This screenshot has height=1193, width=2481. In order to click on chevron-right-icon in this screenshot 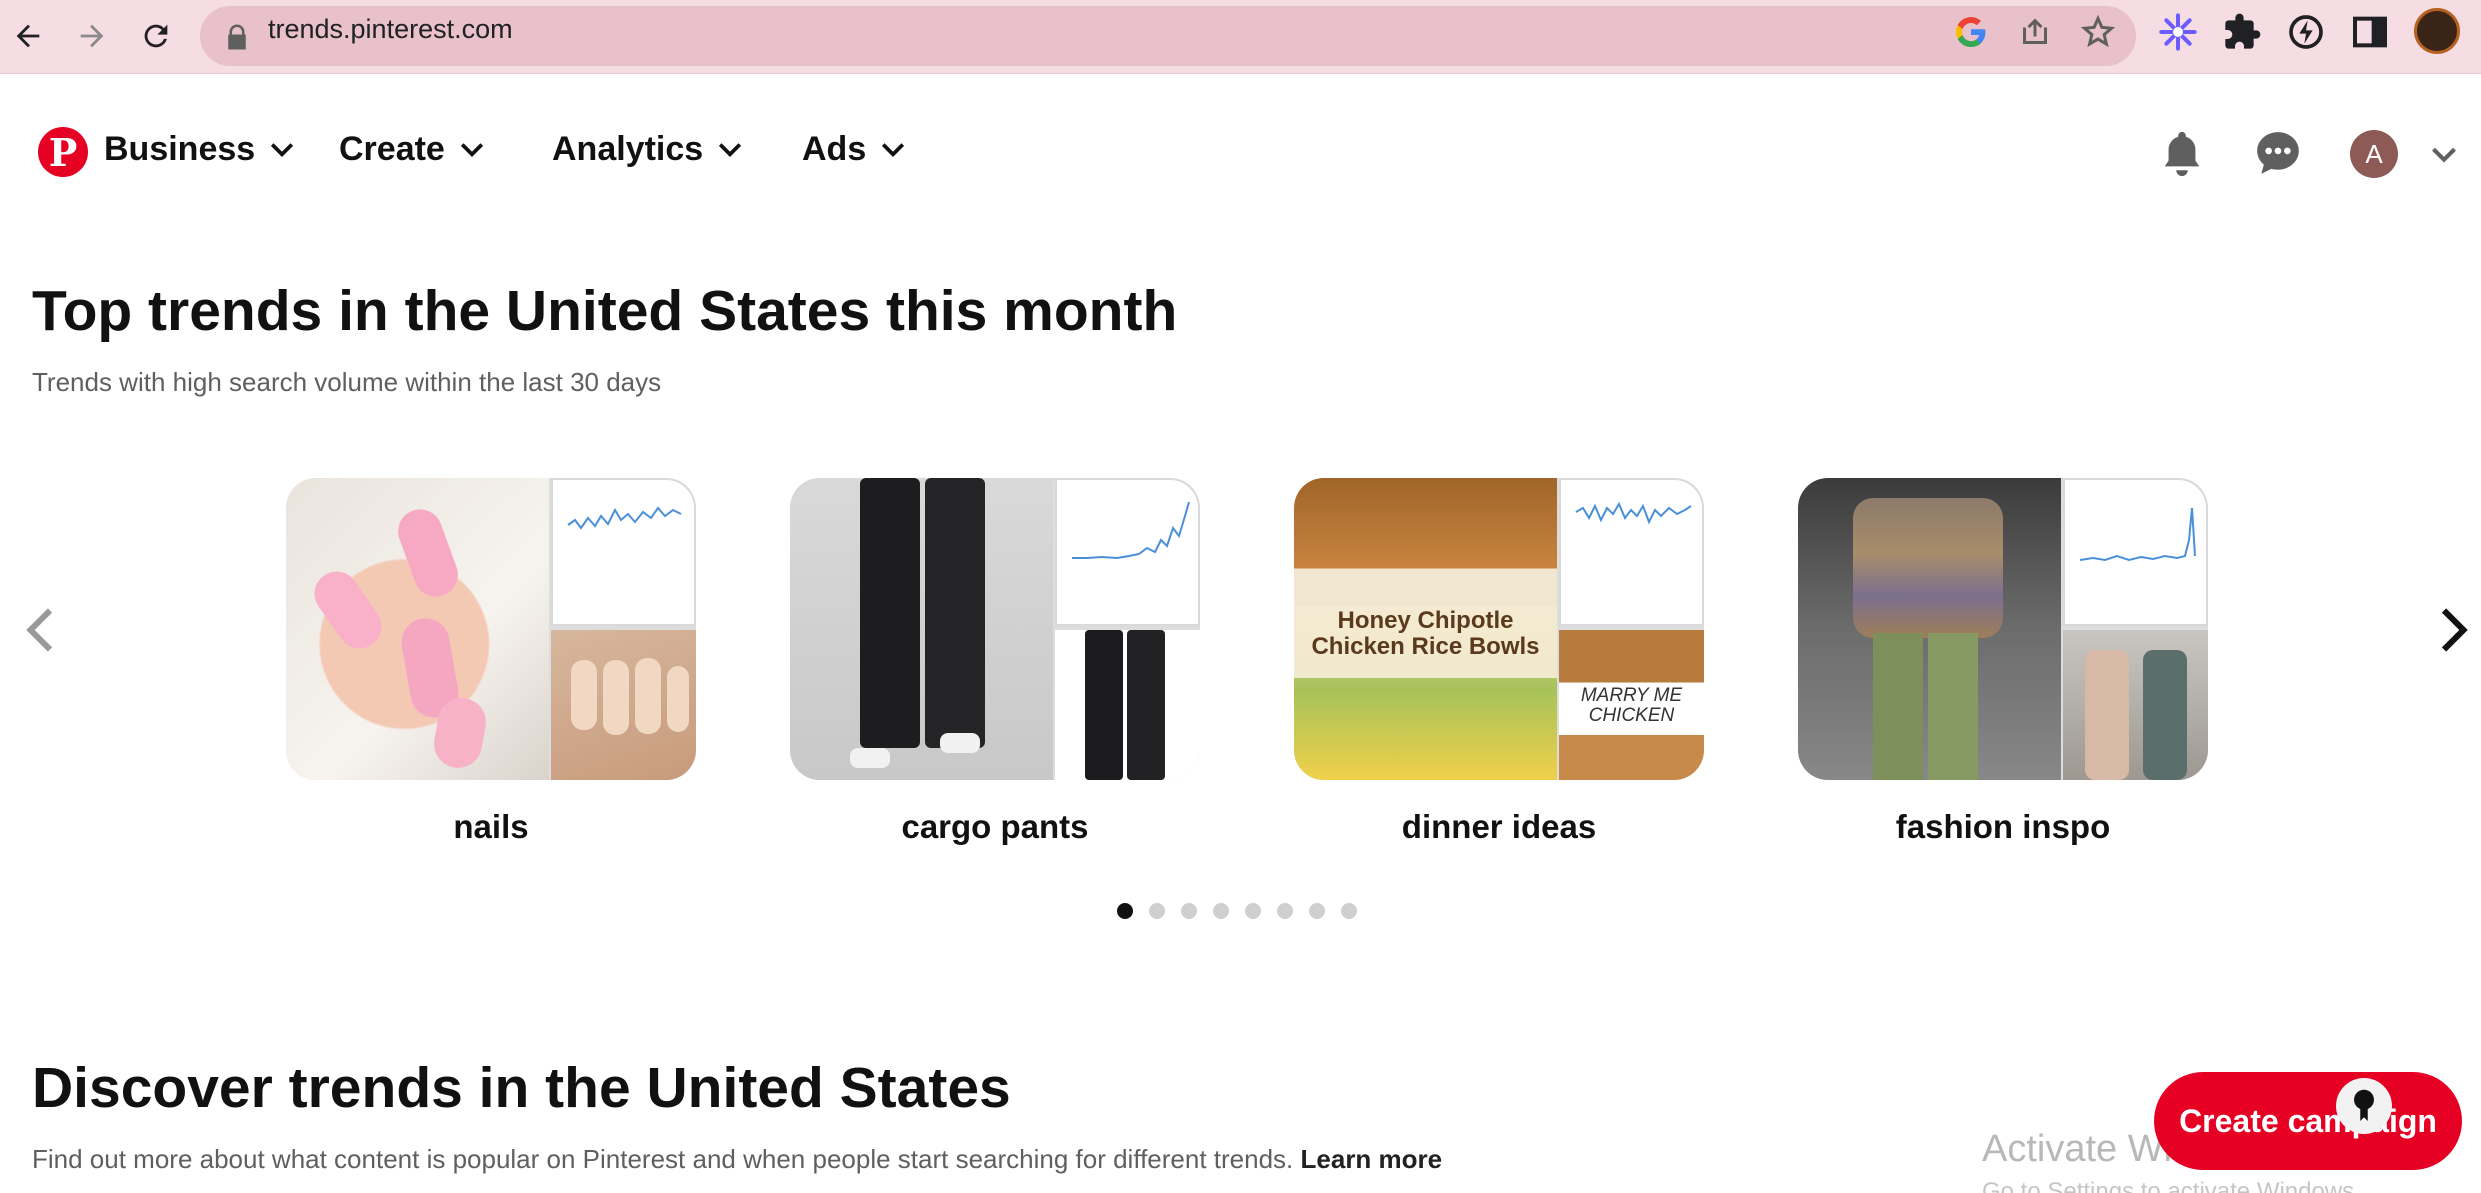, I will do `click(2454, 630)`.